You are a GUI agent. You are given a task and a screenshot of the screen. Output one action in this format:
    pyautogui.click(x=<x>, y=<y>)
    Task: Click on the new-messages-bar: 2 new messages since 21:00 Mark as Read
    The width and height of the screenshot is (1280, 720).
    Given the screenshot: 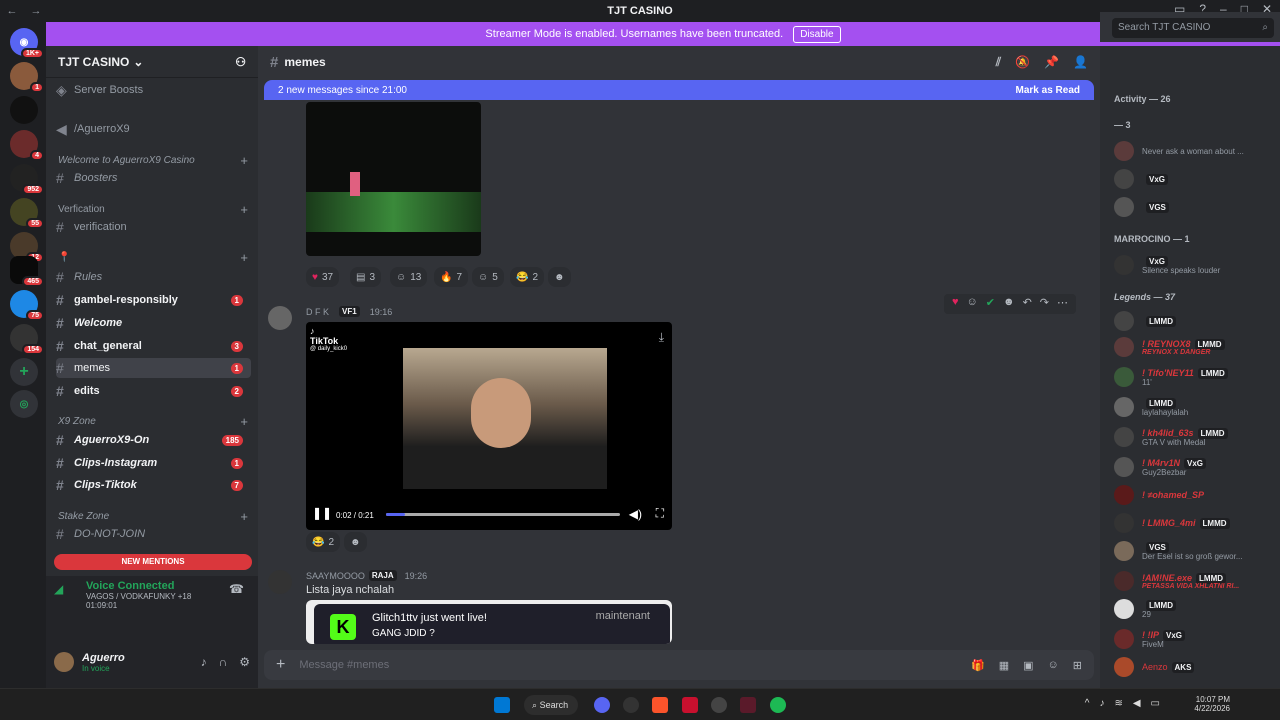 What is the action you would take?
    pyautogui.click(x=679, y=90)
    